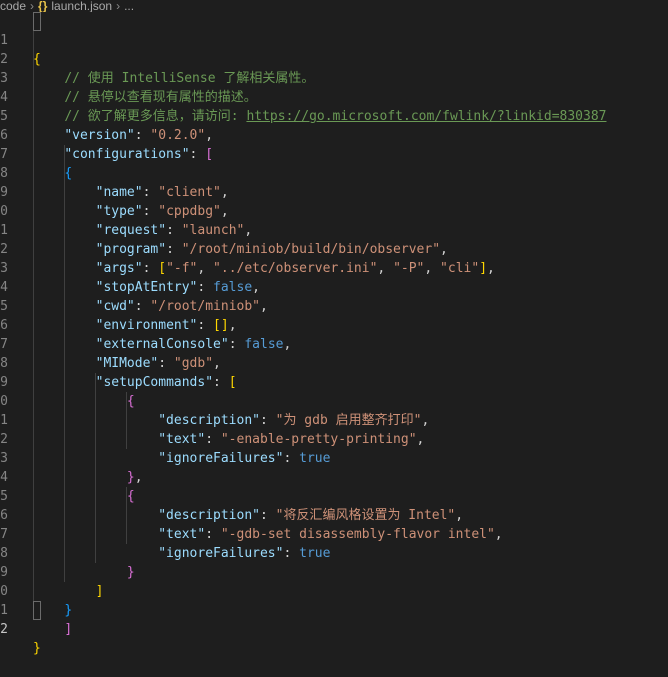 This screenshot has height=677, width=668. I want to click on code-line: 9 "type": "cppdbg",, so click(334, 191).